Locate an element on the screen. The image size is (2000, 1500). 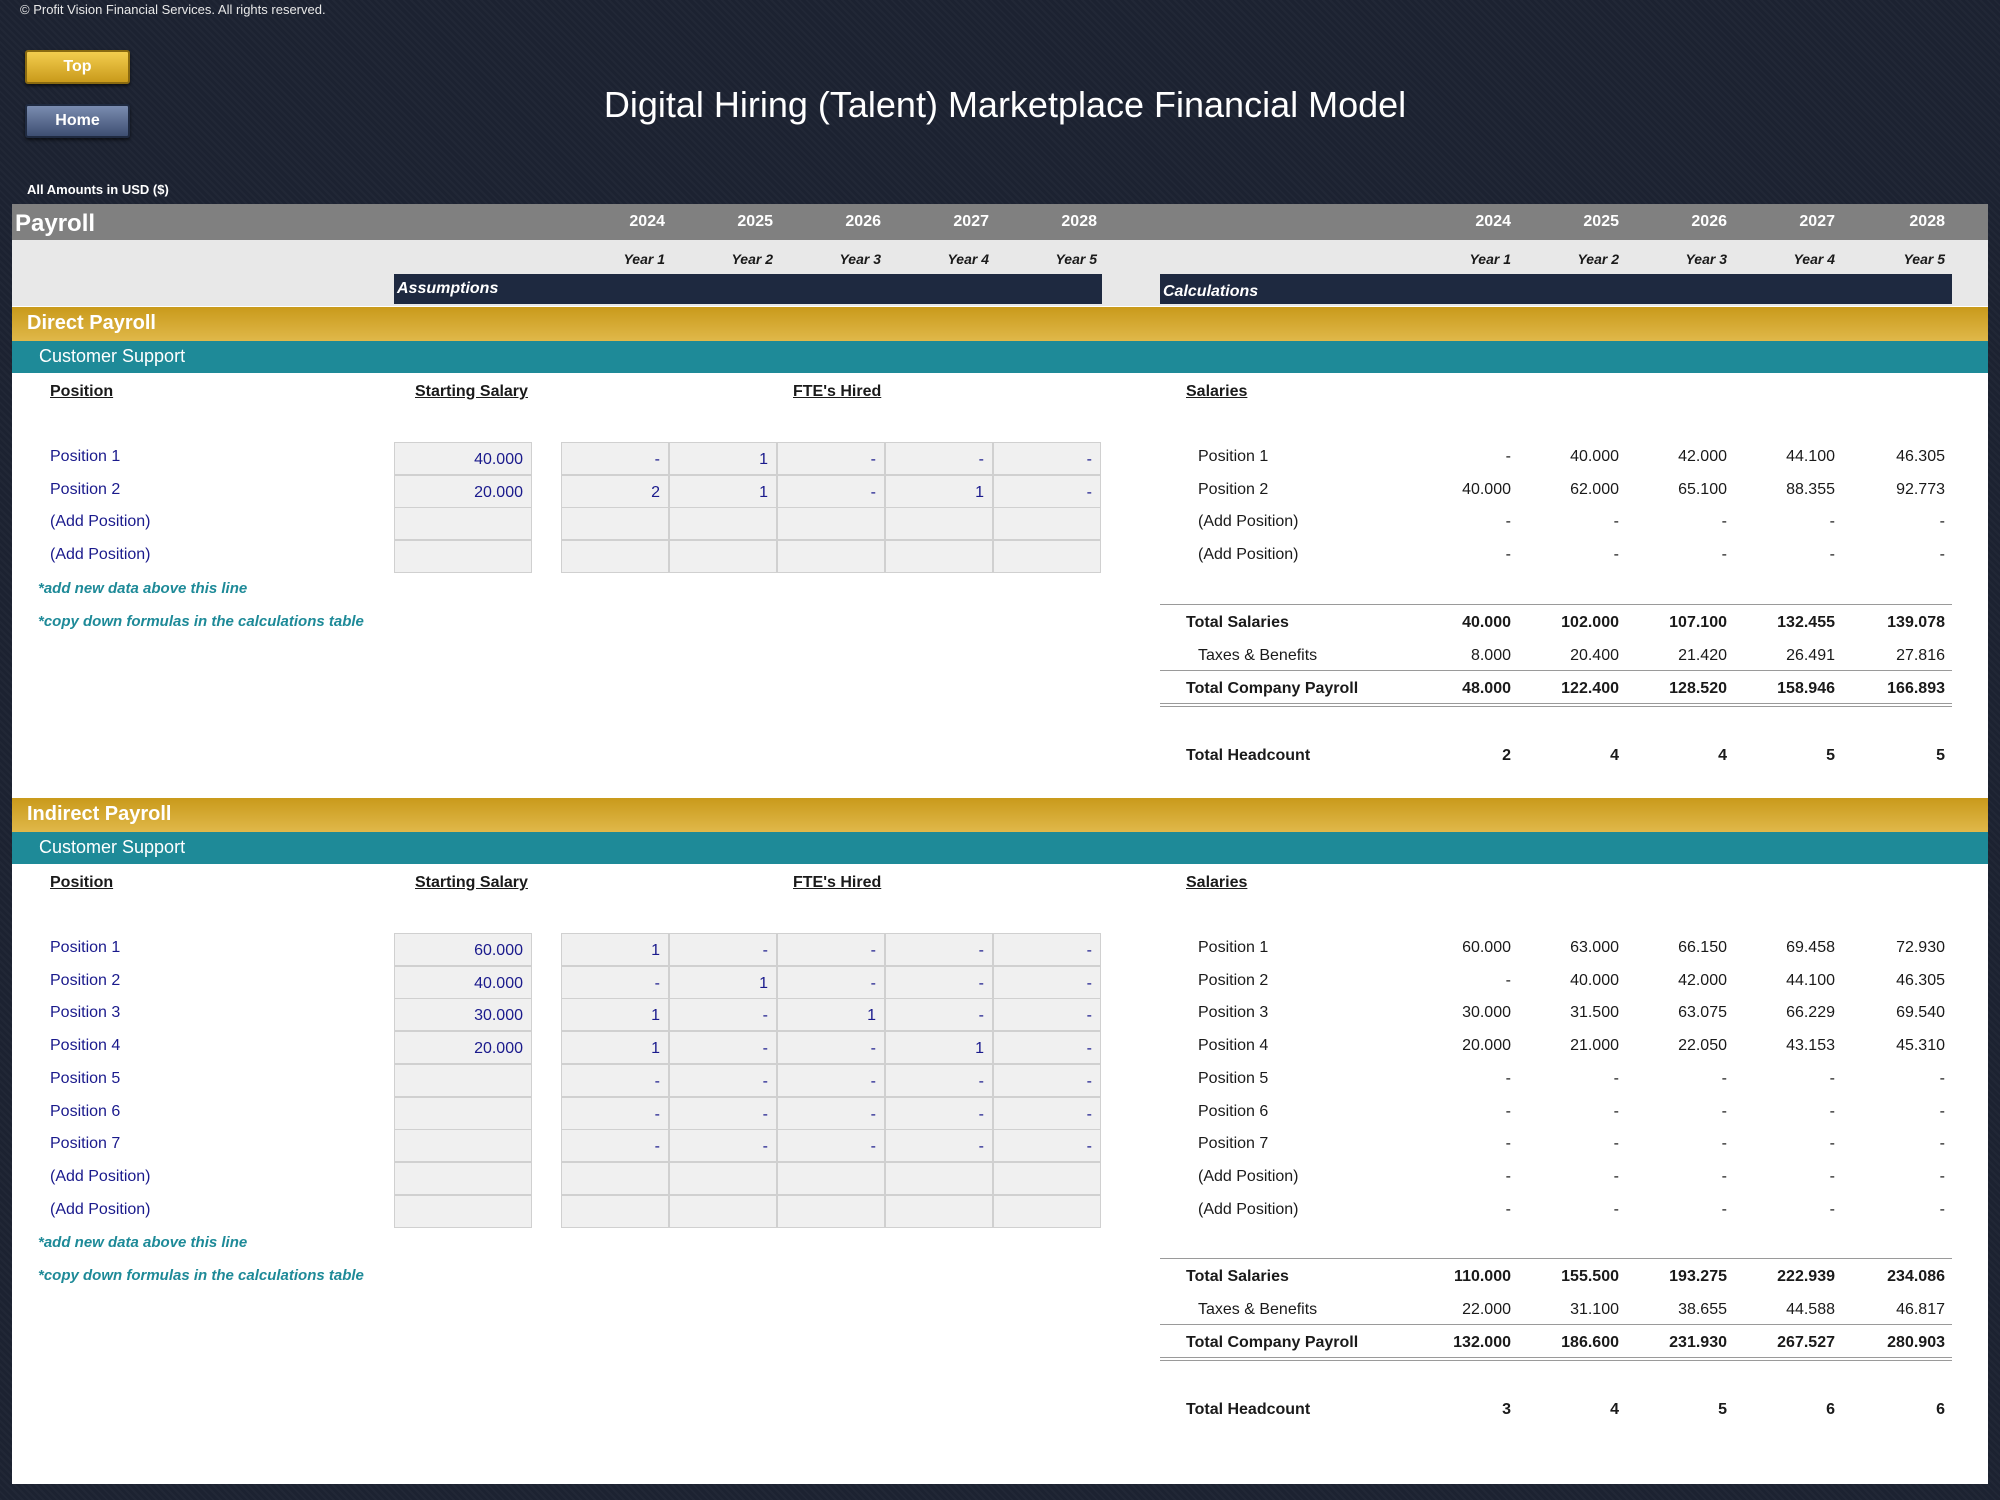
payroll-double-underline is located at coordinates (1556, 704).